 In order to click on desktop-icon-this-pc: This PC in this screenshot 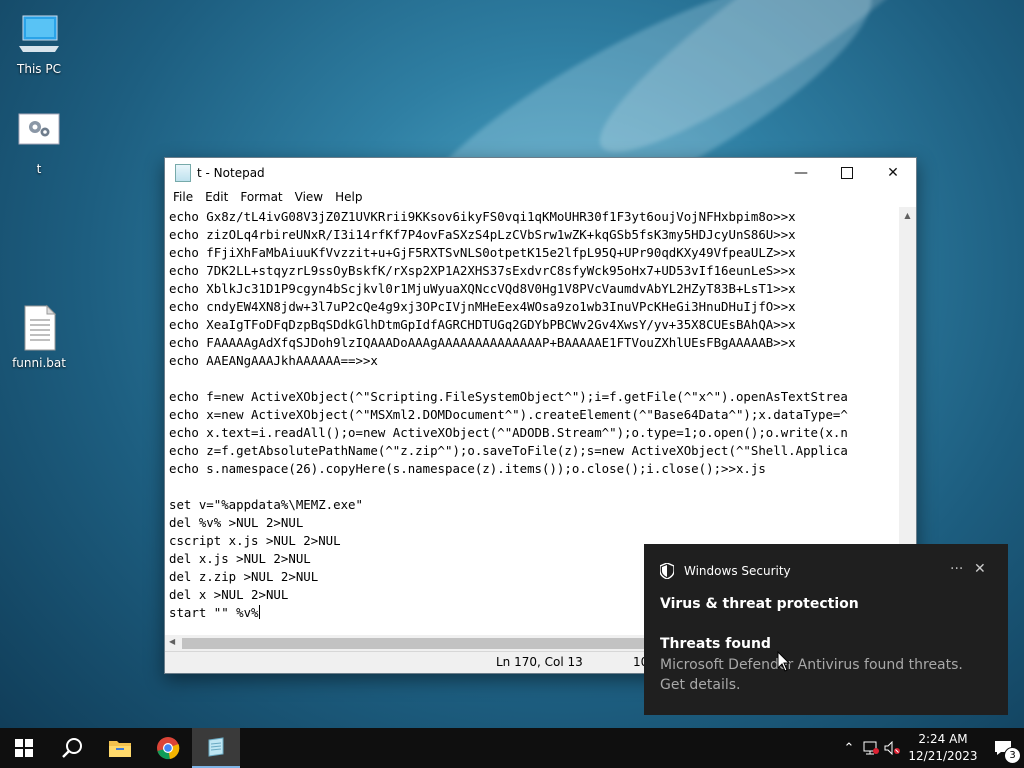, I will do `click(39, 43)`.